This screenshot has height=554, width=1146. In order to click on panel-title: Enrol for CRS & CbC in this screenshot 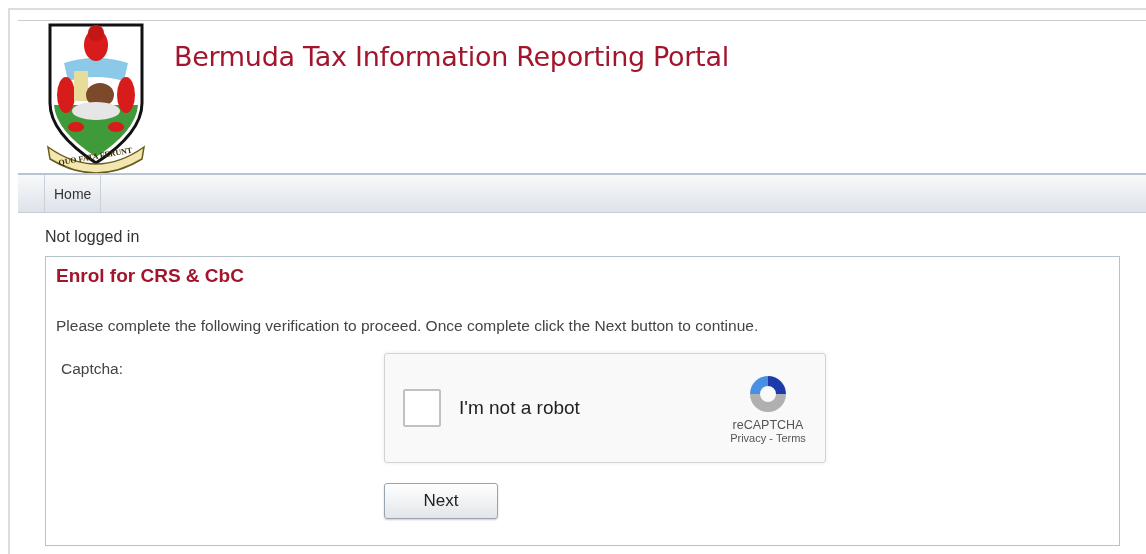, I will do `click(150, 276)`.